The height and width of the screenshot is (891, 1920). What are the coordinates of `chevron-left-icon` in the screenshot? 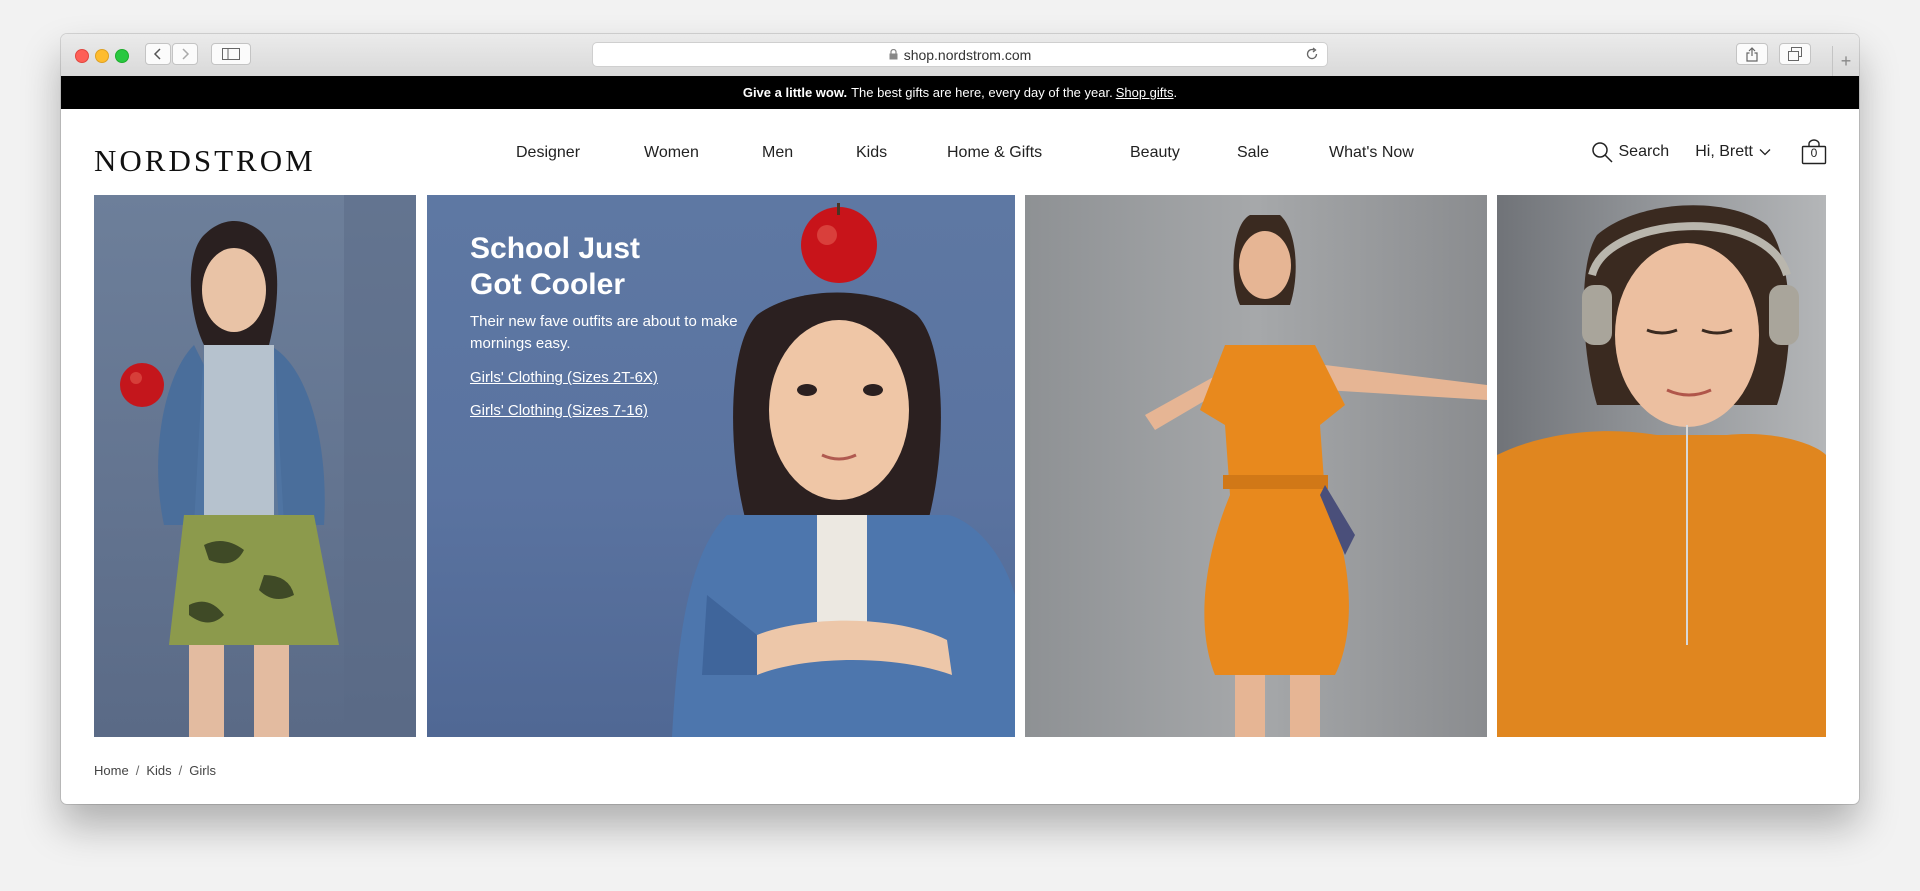 It's located at (157, 54).